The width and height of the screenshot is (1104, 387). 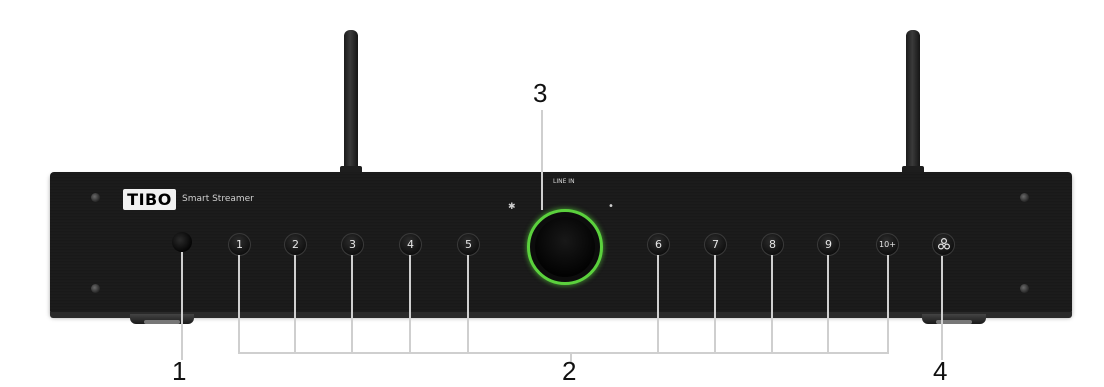 What do you see at coordinates (540, 93) in the screenshot?
I see `callout-number-3: 3` at bounding box center [540, 93].